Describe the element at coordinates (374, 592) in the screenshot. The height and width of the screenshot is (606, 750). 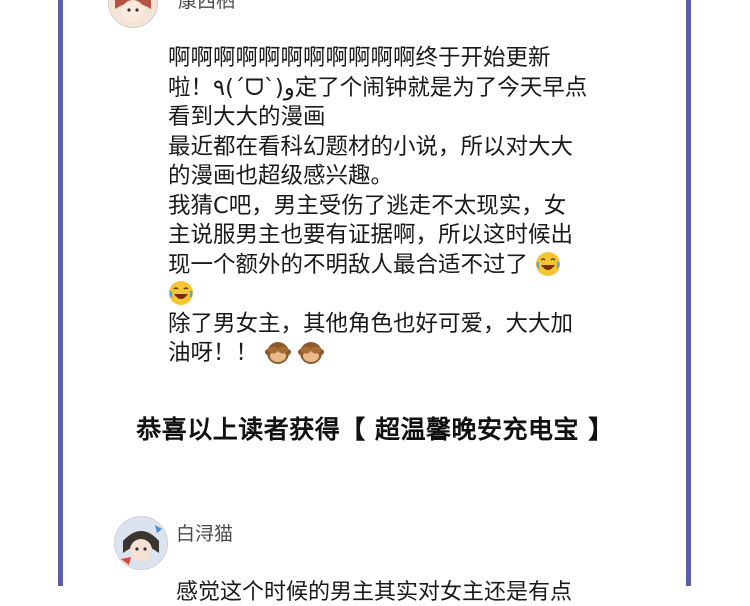
I see `comment-body-bottom-preview: 感觉这个时候的男主其实对女主还是有点` at that location.